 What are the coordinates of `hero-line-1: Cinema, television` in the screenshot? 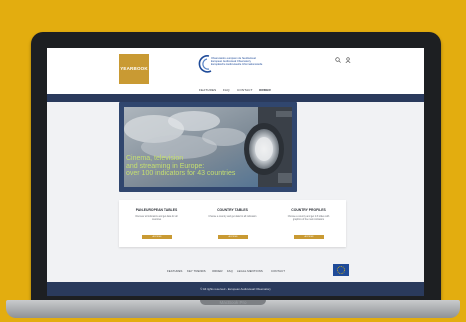 It's located at (155, 158).